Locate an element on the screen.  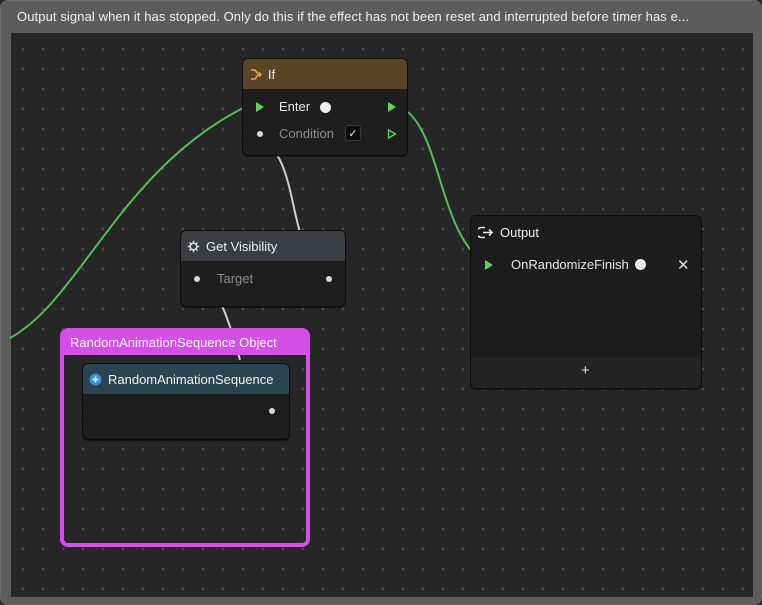
gear-icon is located at coordinates (193, 246).